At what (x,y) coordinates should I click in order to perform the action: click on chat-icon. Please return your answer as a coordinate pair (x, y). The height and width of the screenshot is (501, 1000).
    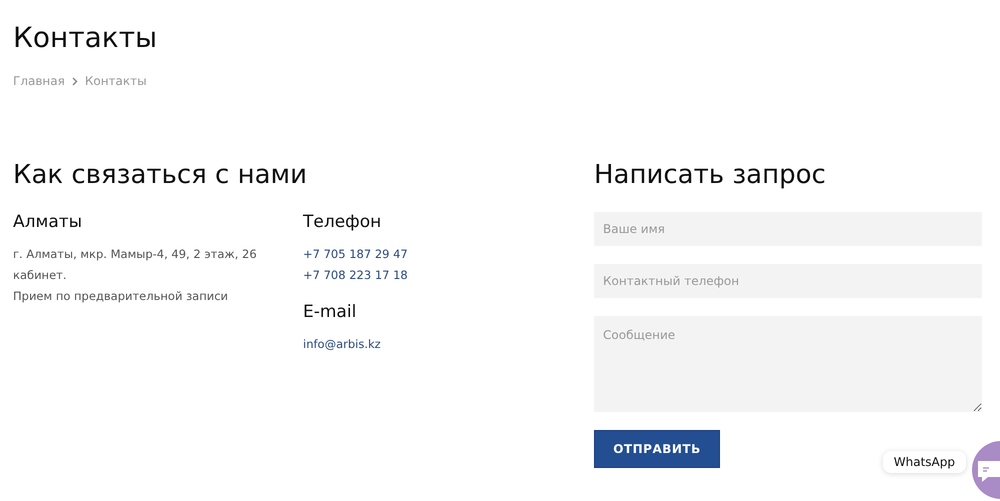
    Looking at the image, I should click on (986, 470).